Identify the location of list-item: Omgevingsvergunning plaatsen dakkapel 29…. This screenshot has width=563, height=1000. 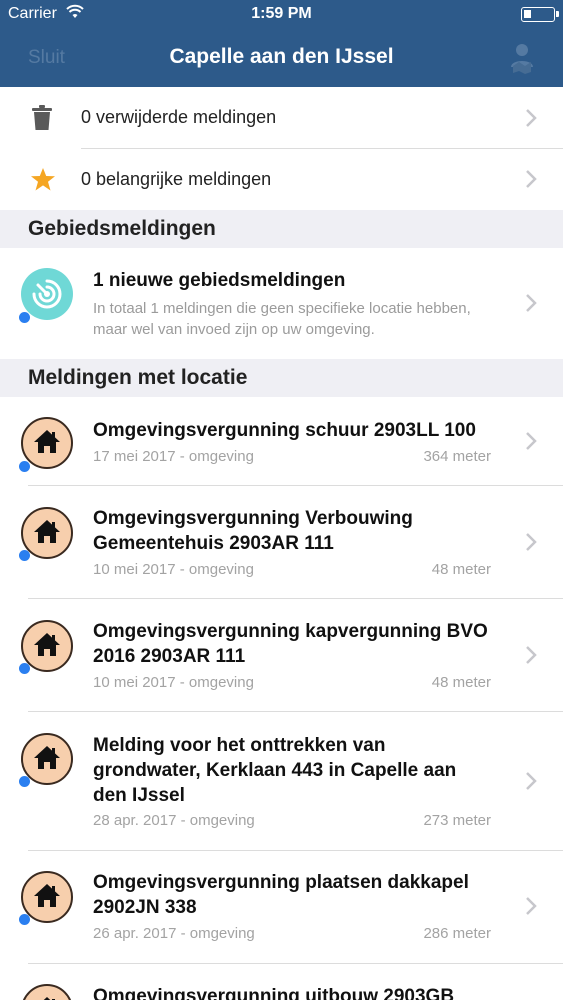
(281, 907).